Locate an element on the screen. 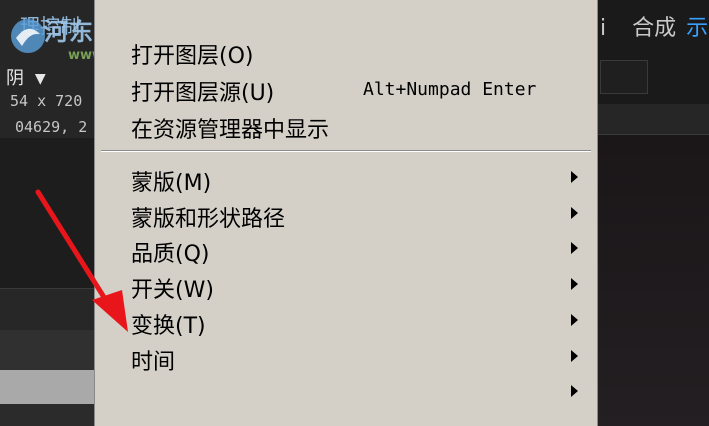 Image resolution: width=709 pixels, height=426 pixels. menu-item-label: 时间 is located at coordinates (153, 362).